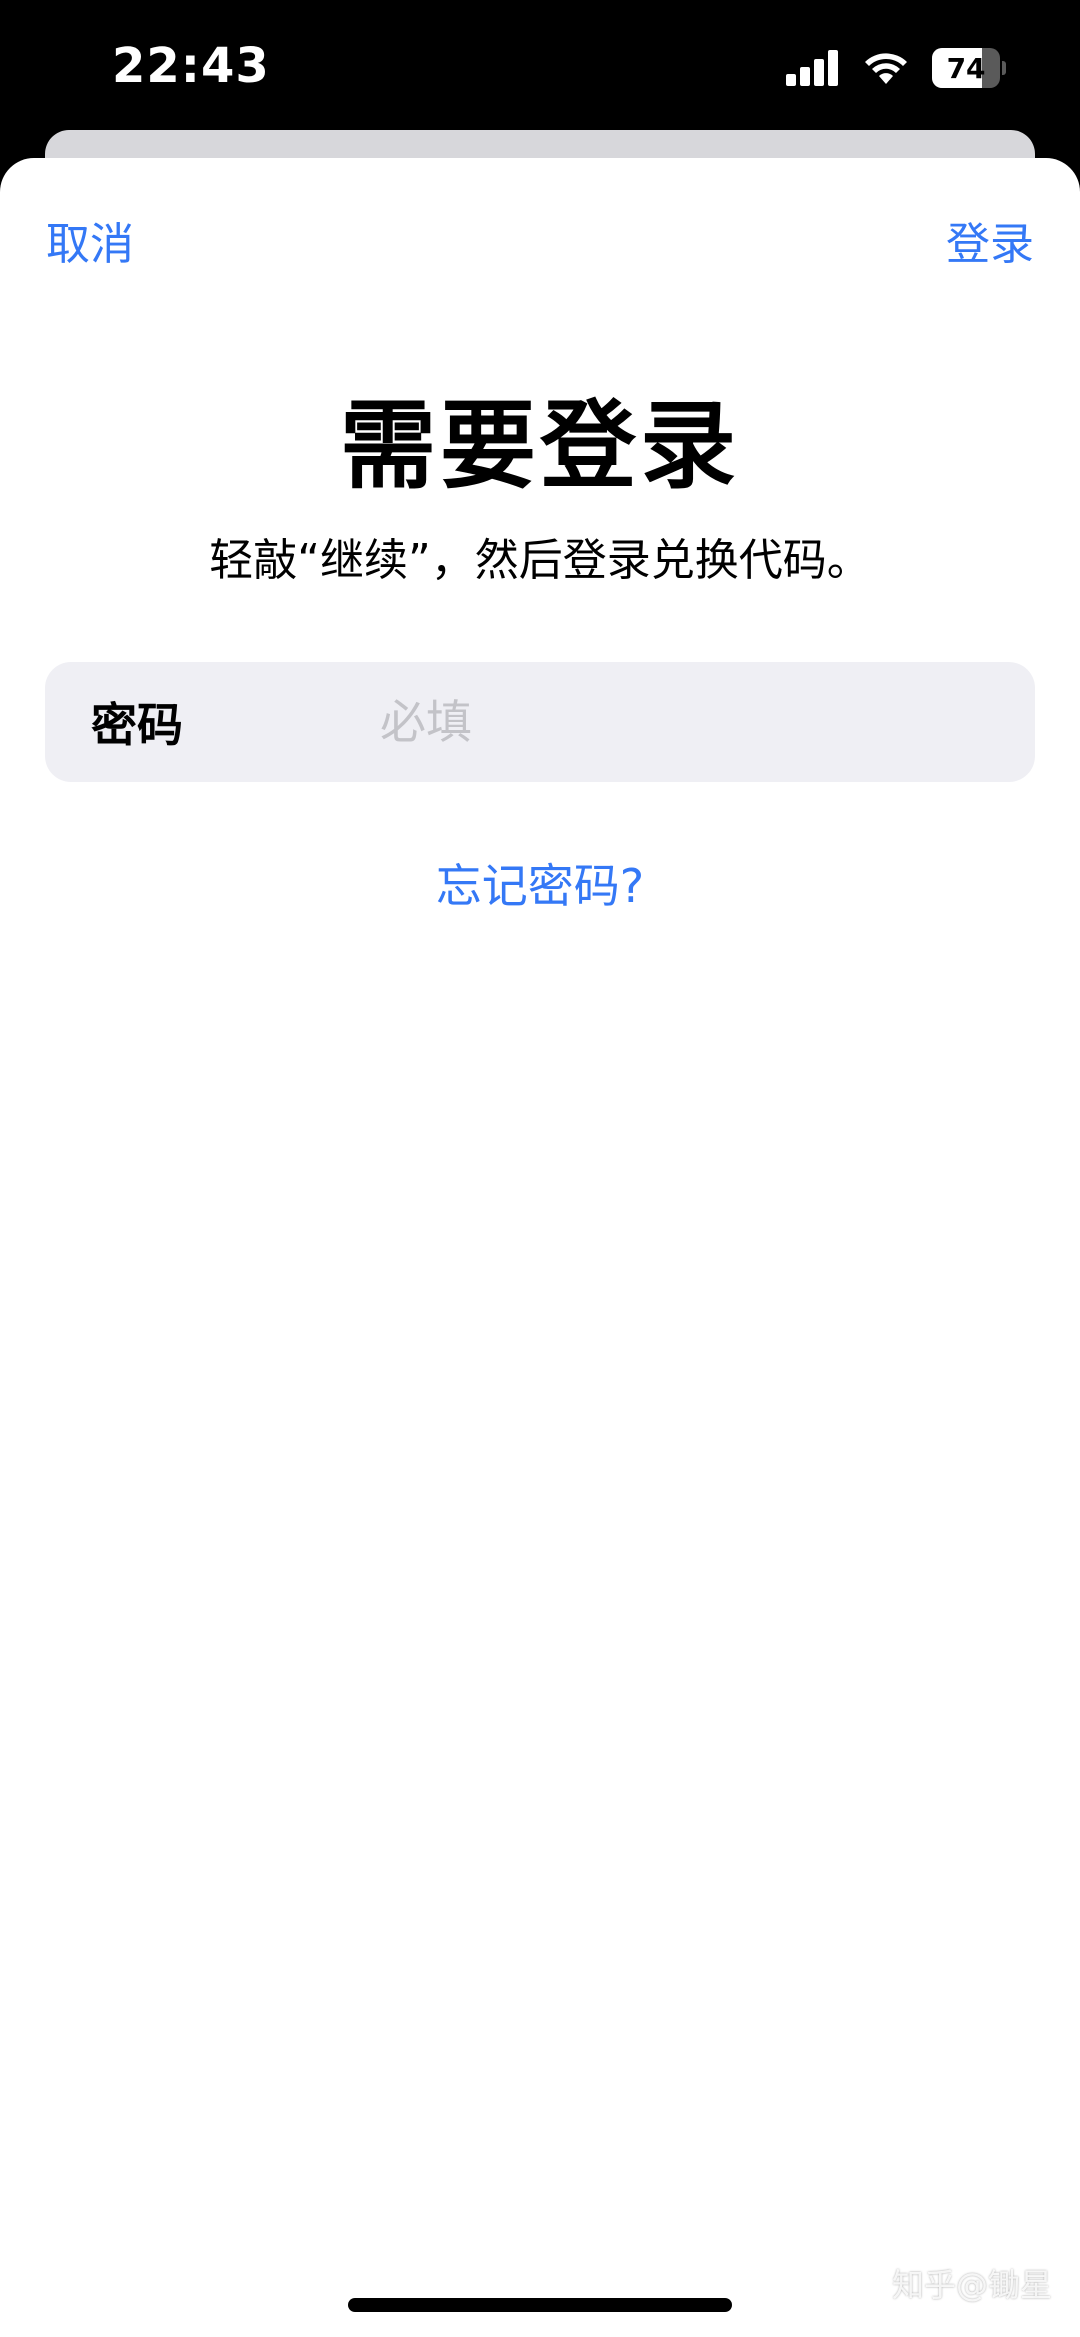  What do you see at coordinates (540, 70) in the screenshot?
I see `status-bar: 22:43 74` at bounding box center [540, 70].